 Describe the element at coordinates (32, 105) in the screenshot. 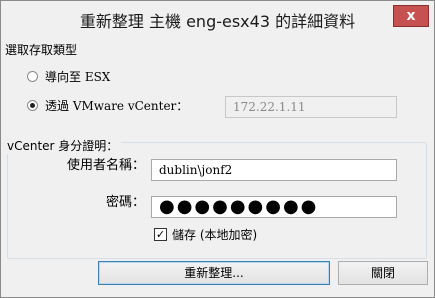

I see `radio-button-vcenter` at that location.